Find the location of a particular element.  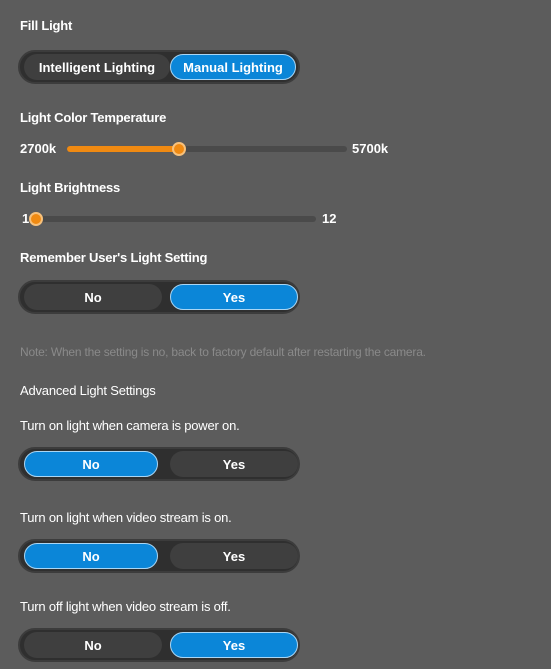

color-temperature-label: Light Color Temperature is located at coordinates (93, 117).